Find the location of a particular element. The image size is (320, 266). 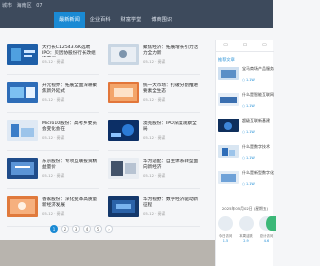

page-2-button: 2 is located at coordinates (65, 229).